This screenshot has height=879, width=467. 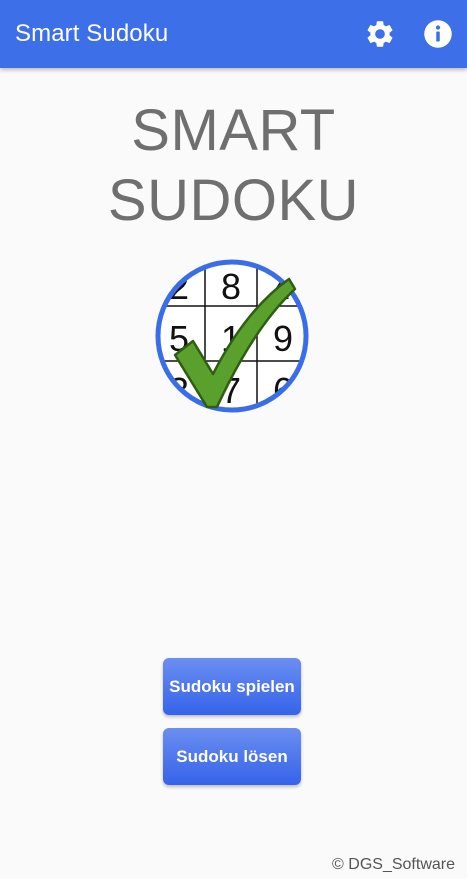 What do you see at coordinates (231, 286) in the screenshot?
I see `grid-digit: 8` at bounding box center [231, 286].